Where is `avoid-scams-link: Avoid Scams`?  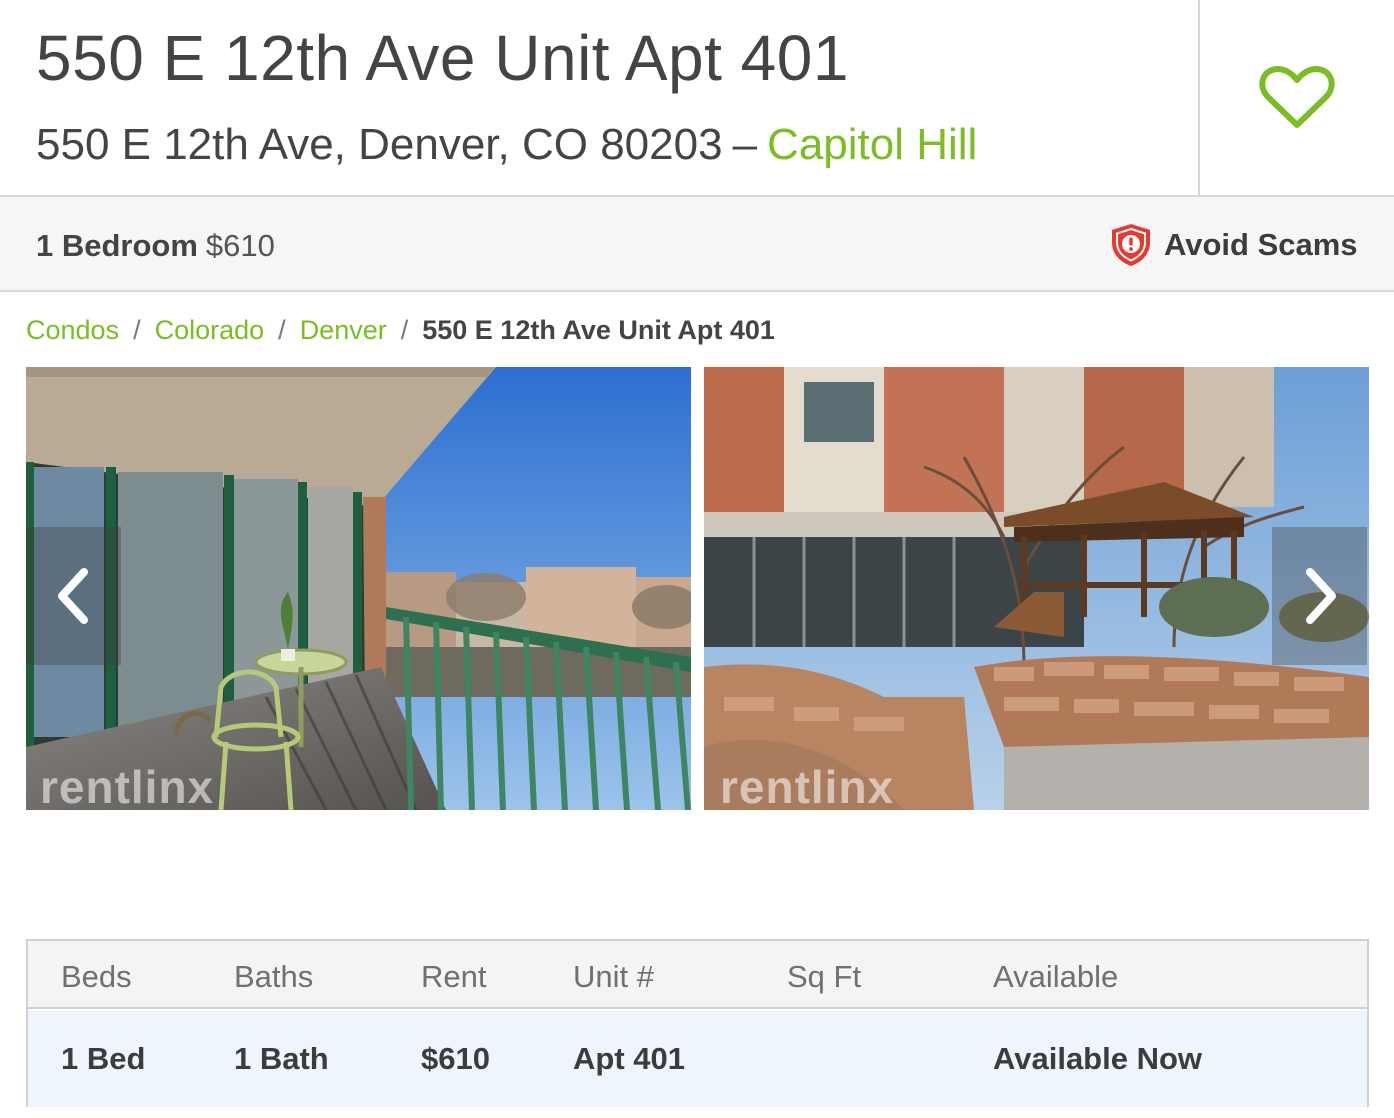
avoid-scams-link: Avoid Scams is located at coordinates (1233, 245).